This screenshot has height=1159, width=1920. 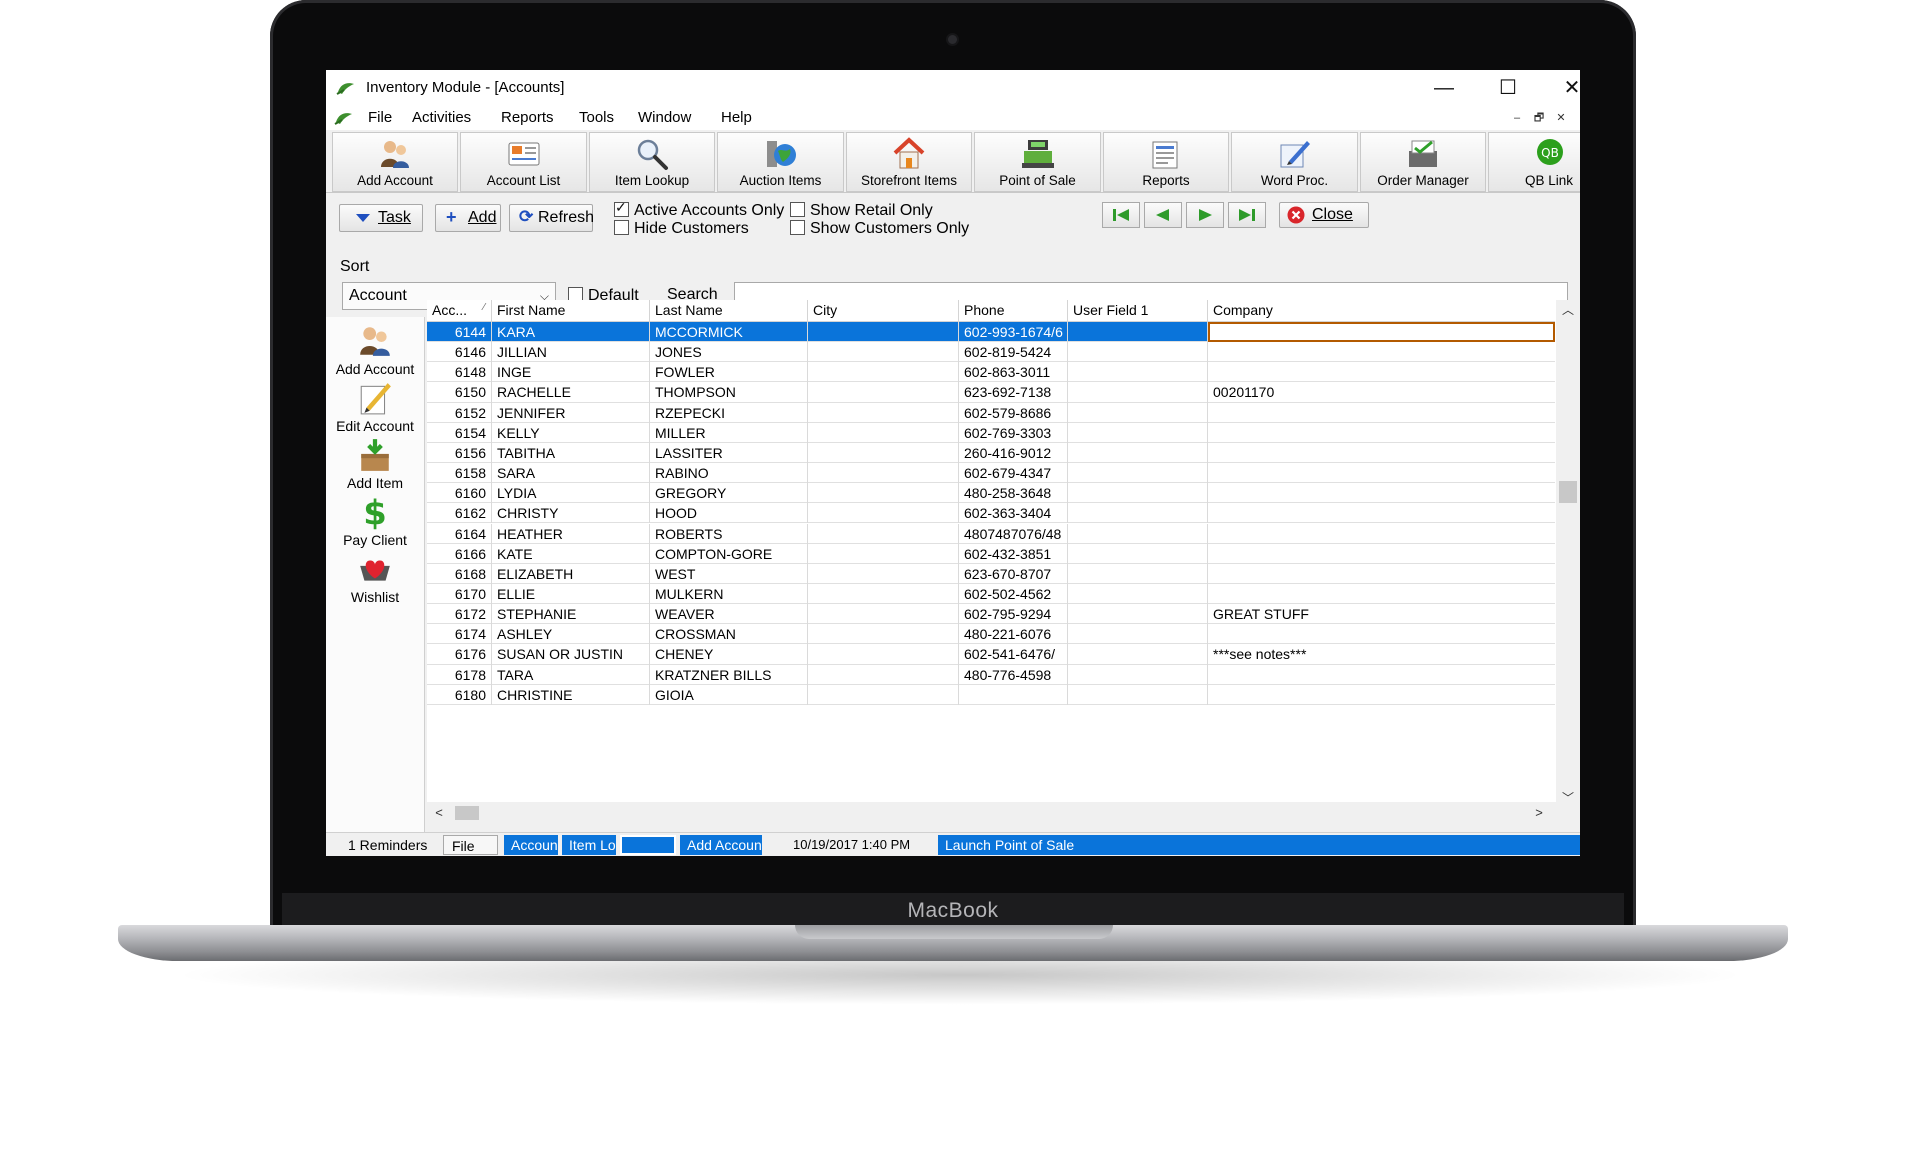 What do you see at coordinates (439, 813) in the screenshot?
I see `scroll-left-icon: <` at bounding box center [439, 813].